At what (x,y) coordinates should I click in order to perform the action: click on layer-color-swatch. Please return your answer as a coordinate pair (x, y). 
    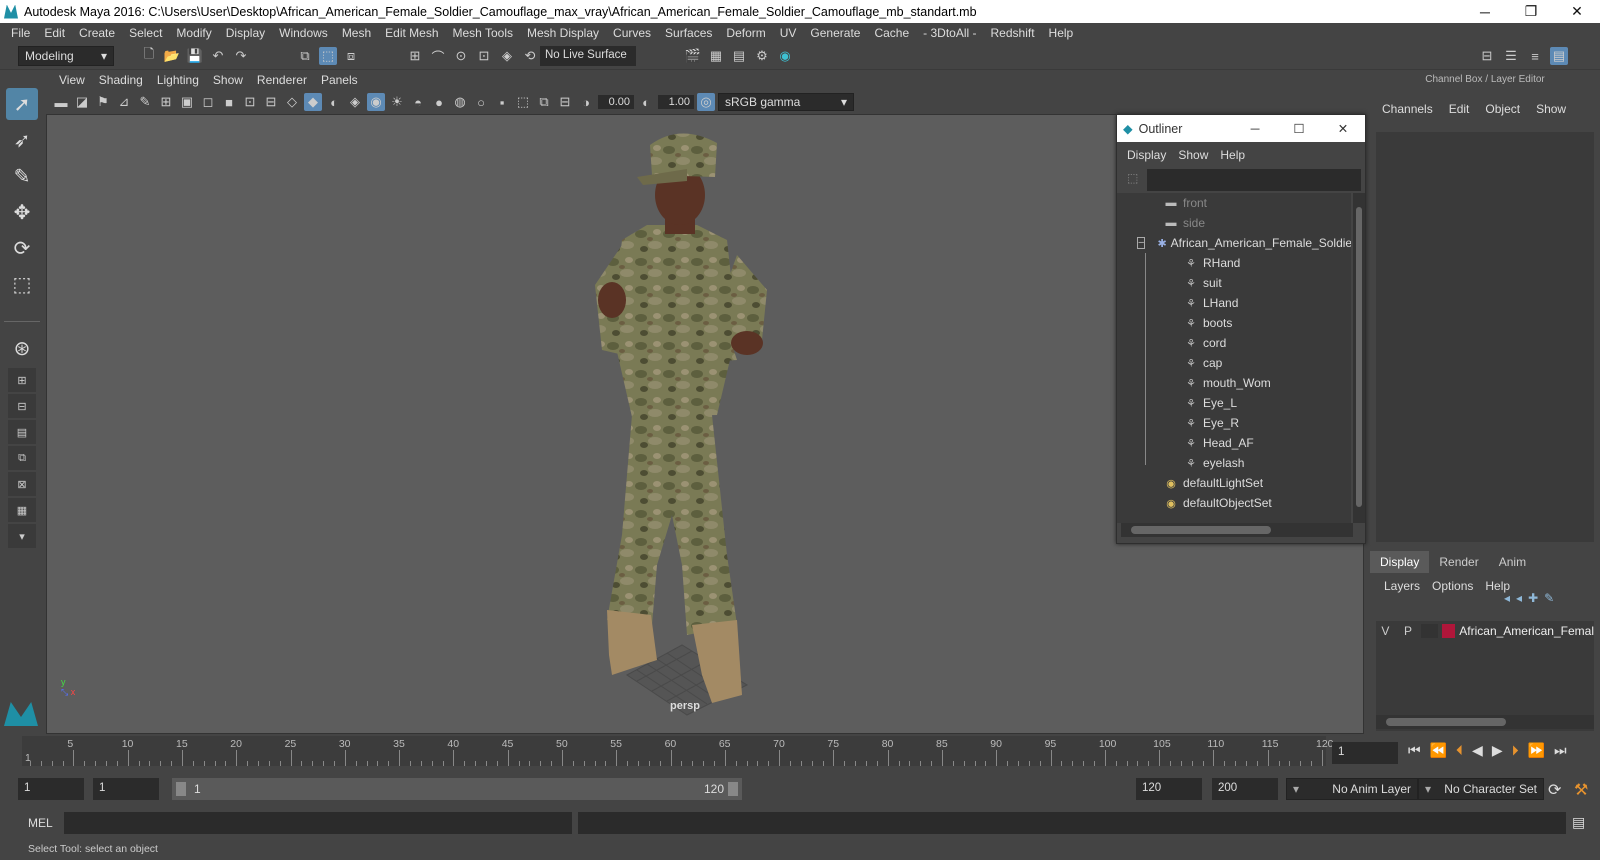
    Looking at the image, I should click on (1449, 631).